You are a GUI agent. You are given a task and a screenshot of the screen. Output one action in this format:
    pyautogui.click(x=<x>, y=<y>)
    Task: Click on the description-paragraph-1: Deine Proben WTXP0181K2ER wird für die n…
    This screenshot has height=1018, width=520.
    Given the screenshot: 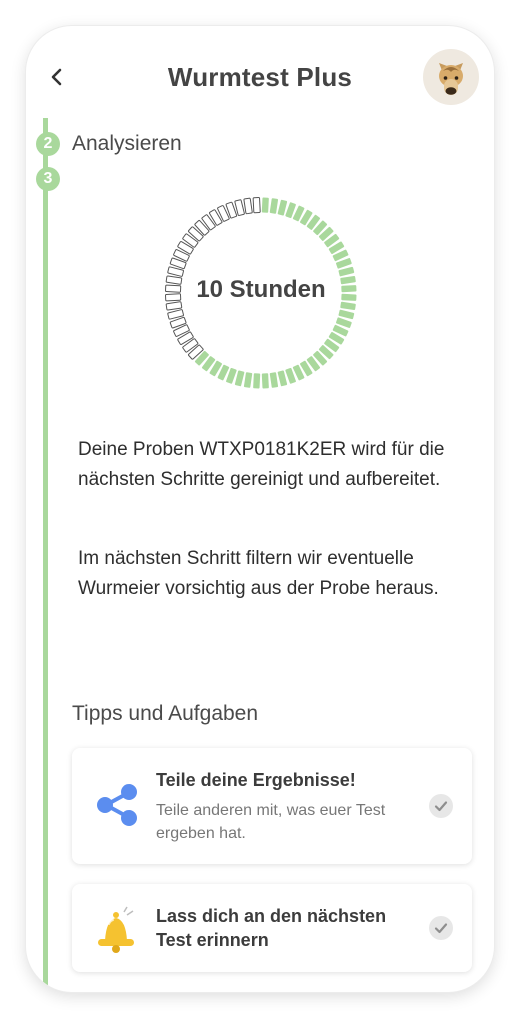 What is the action you would take?
    pyautogui.click(x=261, y=464)
    